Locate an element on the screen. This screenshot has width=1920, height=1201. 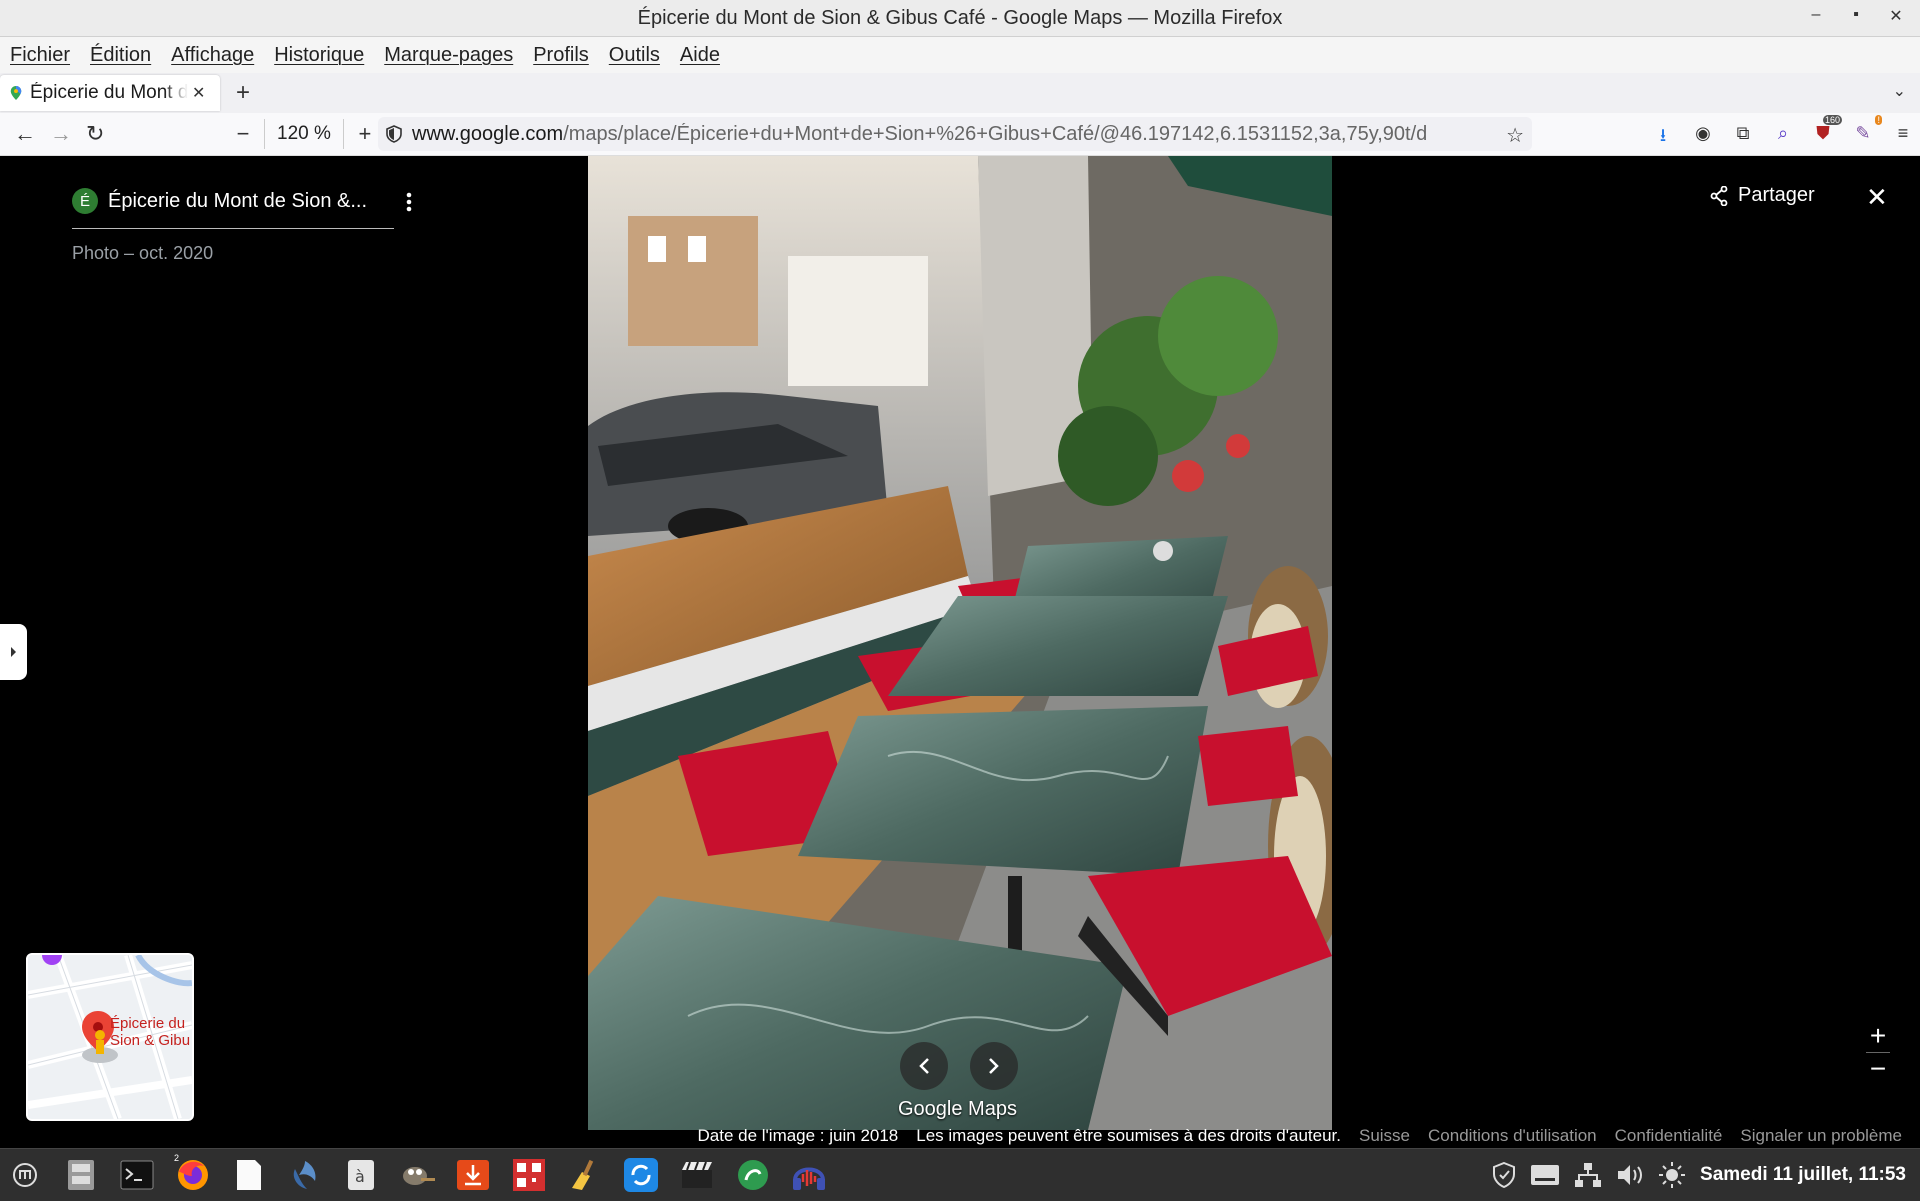
account-icon: ◉ is located at coordinates (1703, 138).